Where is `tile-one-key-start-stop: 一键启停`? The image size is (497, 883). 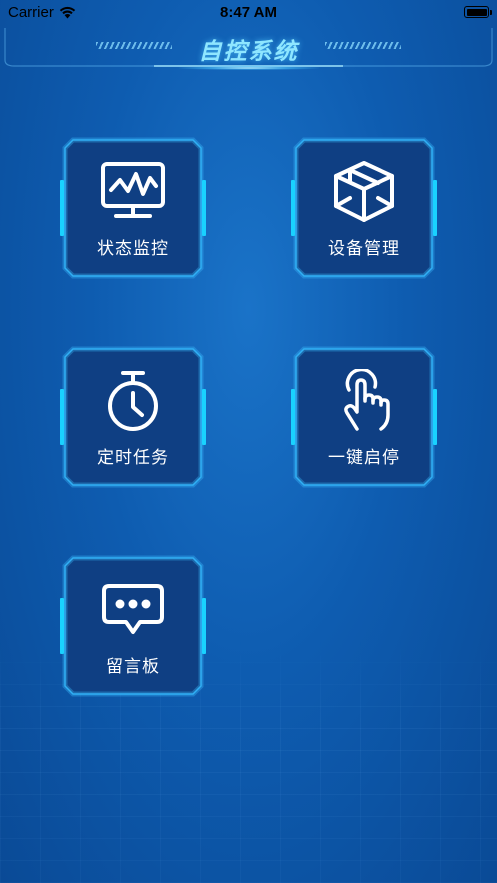 tile-one-key-start-stop: 一键启停 is located at coordinates (364, 417).